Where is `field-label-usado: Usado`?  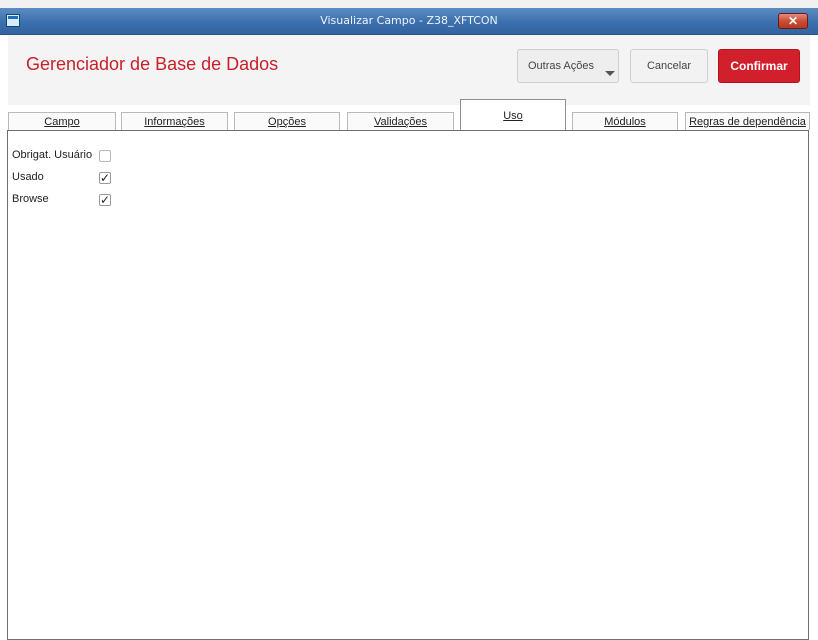 field-label-usado: Usado is located at coordinates (28, 177).